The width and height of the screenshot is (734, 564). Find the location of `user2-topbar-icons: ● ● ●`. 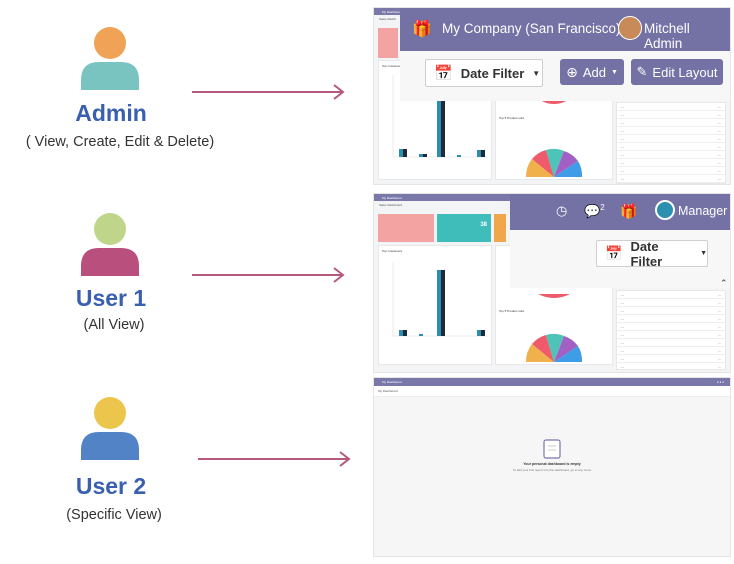

user2-topbar-icons: ● ● ● is located at coordinates (720, 382).